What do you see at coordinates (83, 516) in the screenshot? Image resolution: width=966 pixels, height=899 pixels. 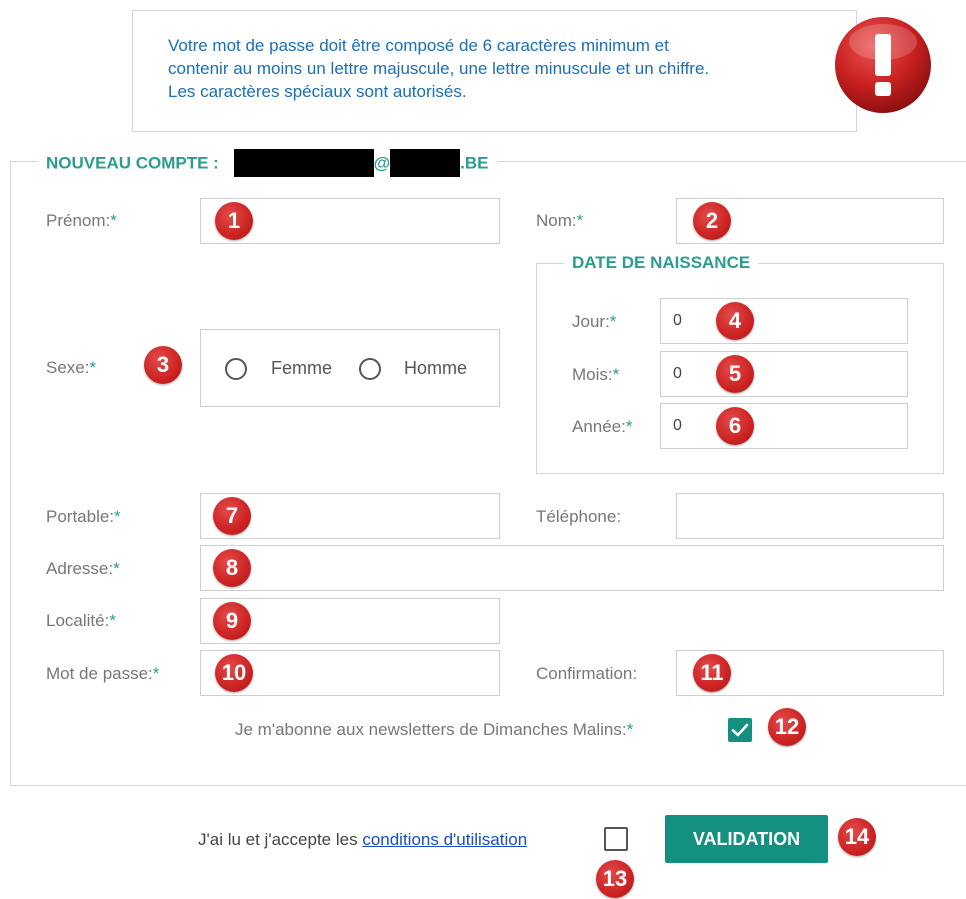 I see `mobile-label: Portable:*` at bounding box center [83, 516].